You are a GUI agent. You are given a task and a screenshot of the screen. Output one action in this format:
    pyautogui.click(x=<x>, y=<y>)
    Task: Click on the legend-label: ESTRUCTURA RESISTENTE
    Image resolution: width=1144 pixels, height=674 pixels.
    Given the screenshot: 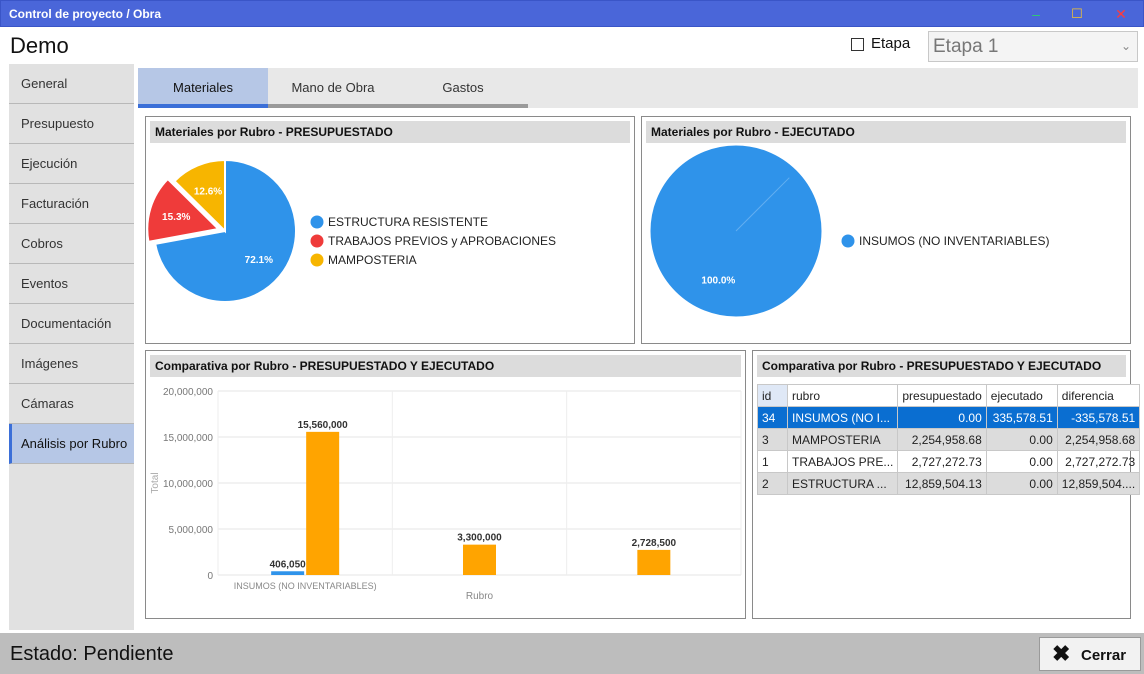 What is the action you would take?
    pyautogui.click(x=408, y=222)
    